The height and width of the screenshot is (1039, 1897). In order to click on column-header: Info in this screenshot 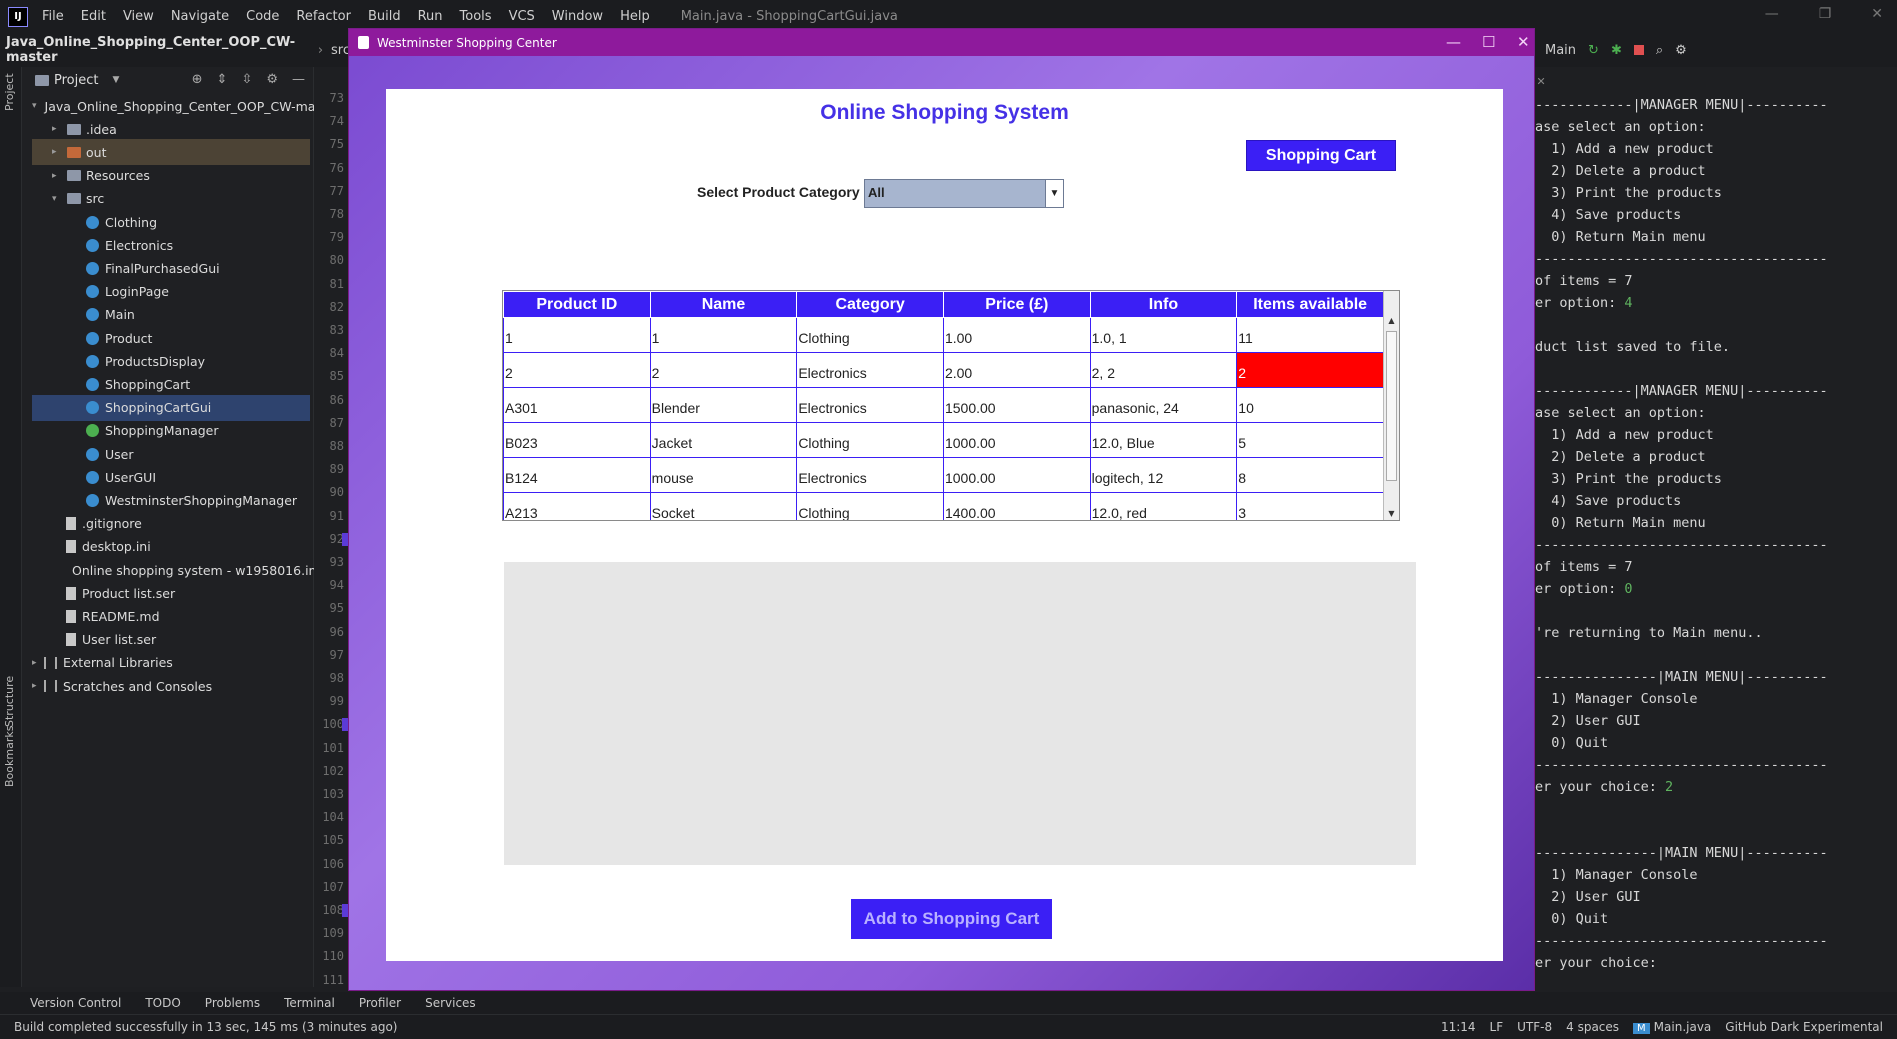, I will do `click(1163, 304)`.